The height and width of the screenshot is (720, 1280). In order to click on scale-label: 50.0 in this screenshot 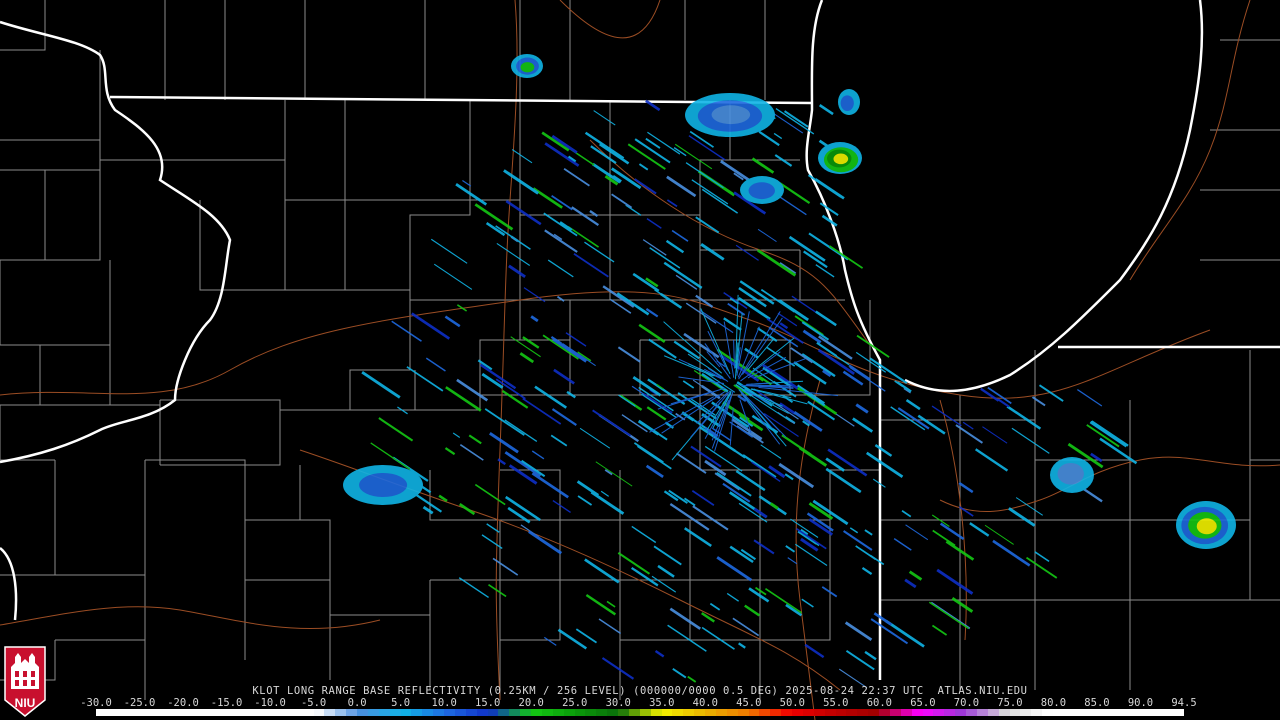, I will do `click(792, 703)`.